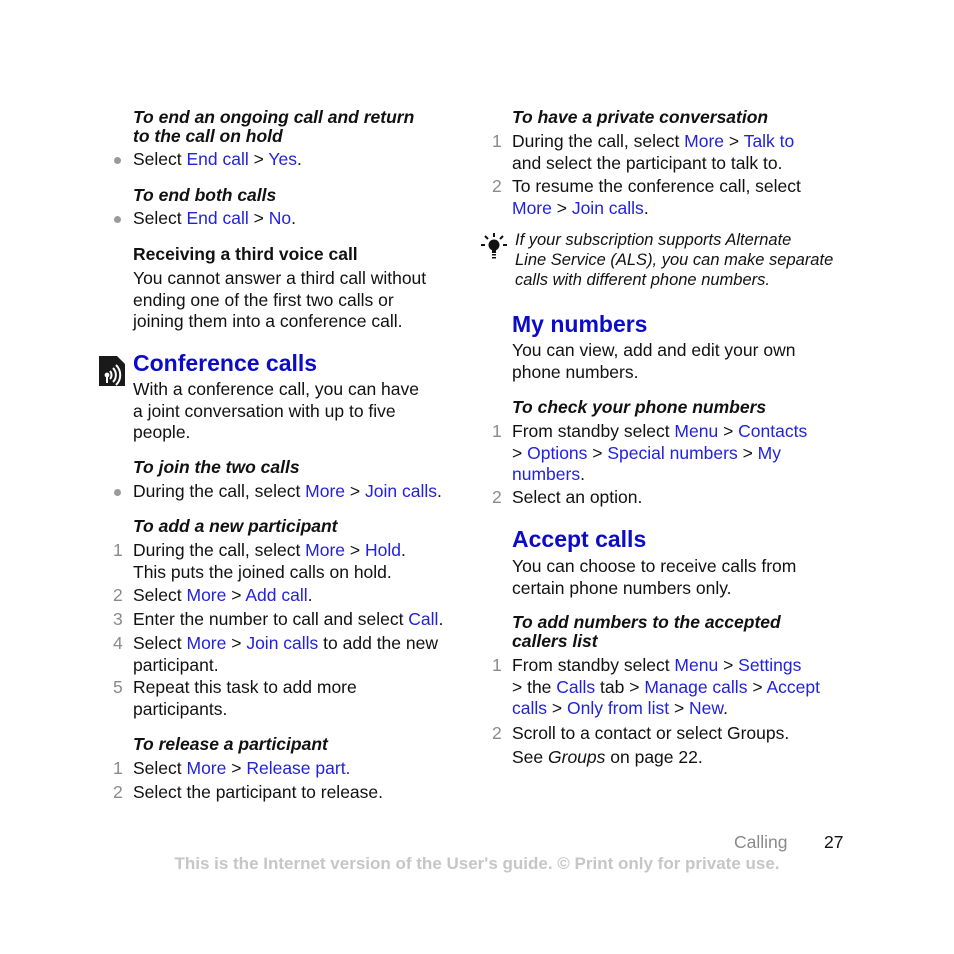  What do you see at coordinates (654, 566) in the screenshot?
I see `text-line: You can choose to receive calls from` at bounding box center [654, 566].